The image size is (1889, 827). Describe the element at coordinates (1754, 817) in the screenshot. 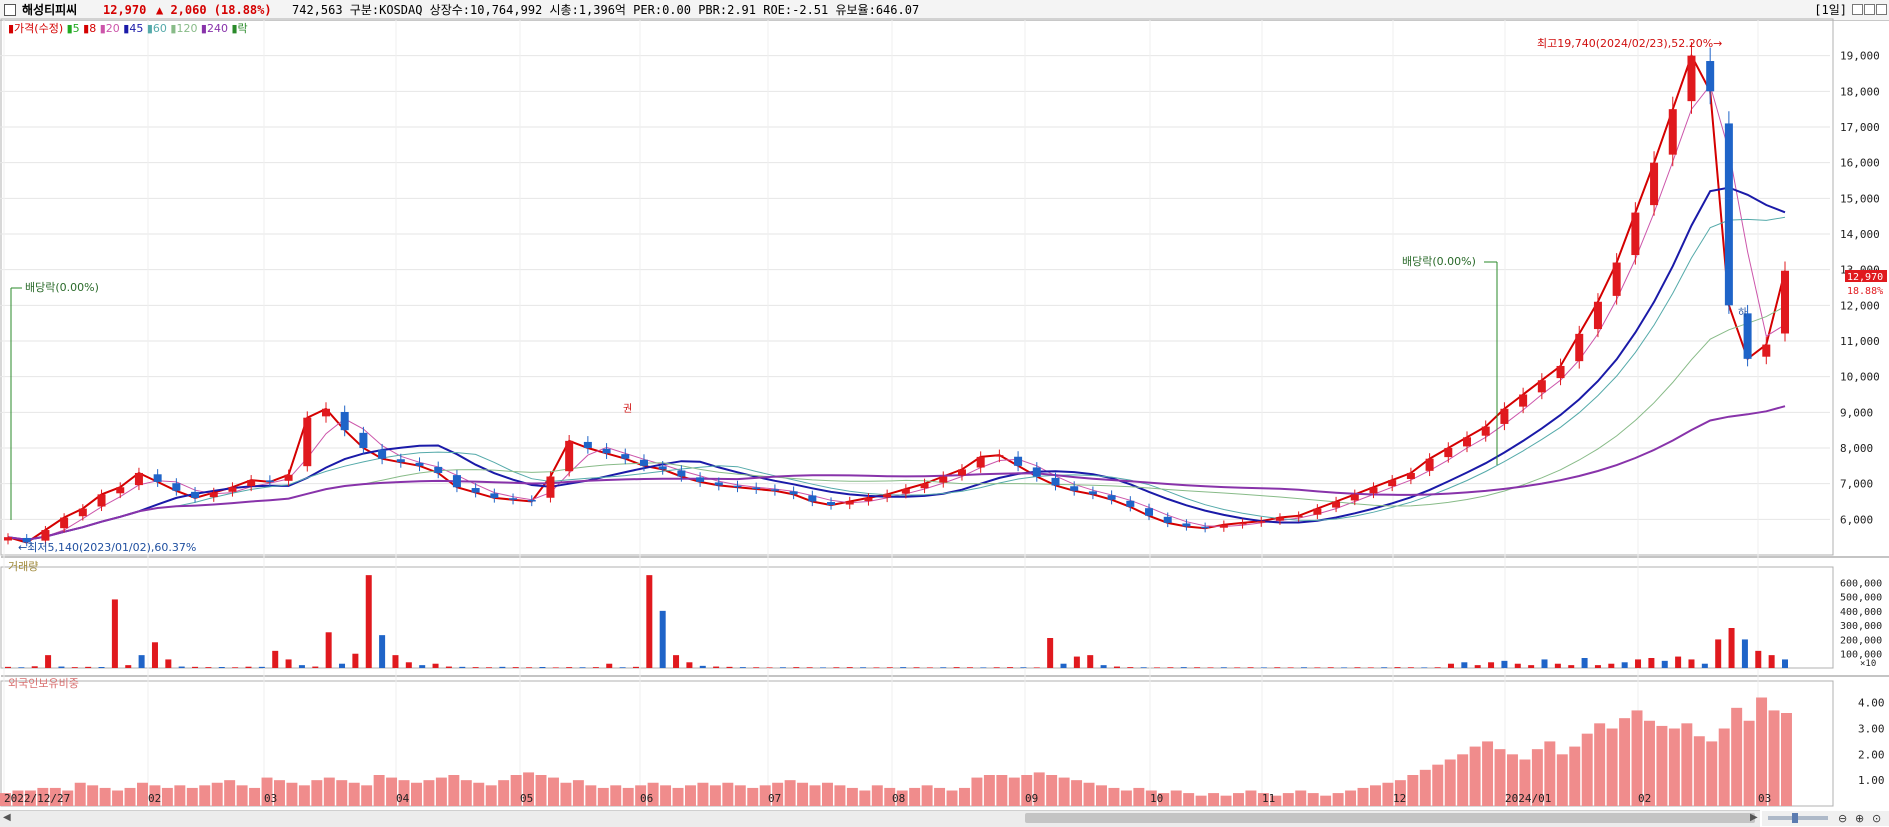

I see `scroll-right-icon: ▶` at that location.